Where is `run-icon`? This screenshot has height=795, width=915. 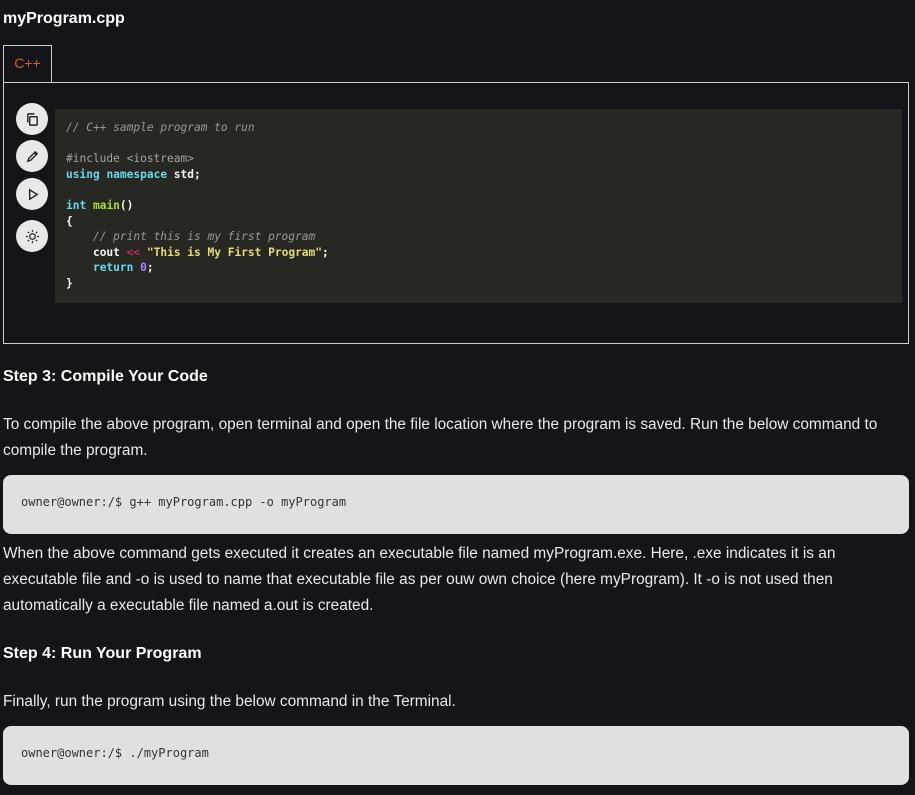
run-icon is located at coordinates (33, 194).